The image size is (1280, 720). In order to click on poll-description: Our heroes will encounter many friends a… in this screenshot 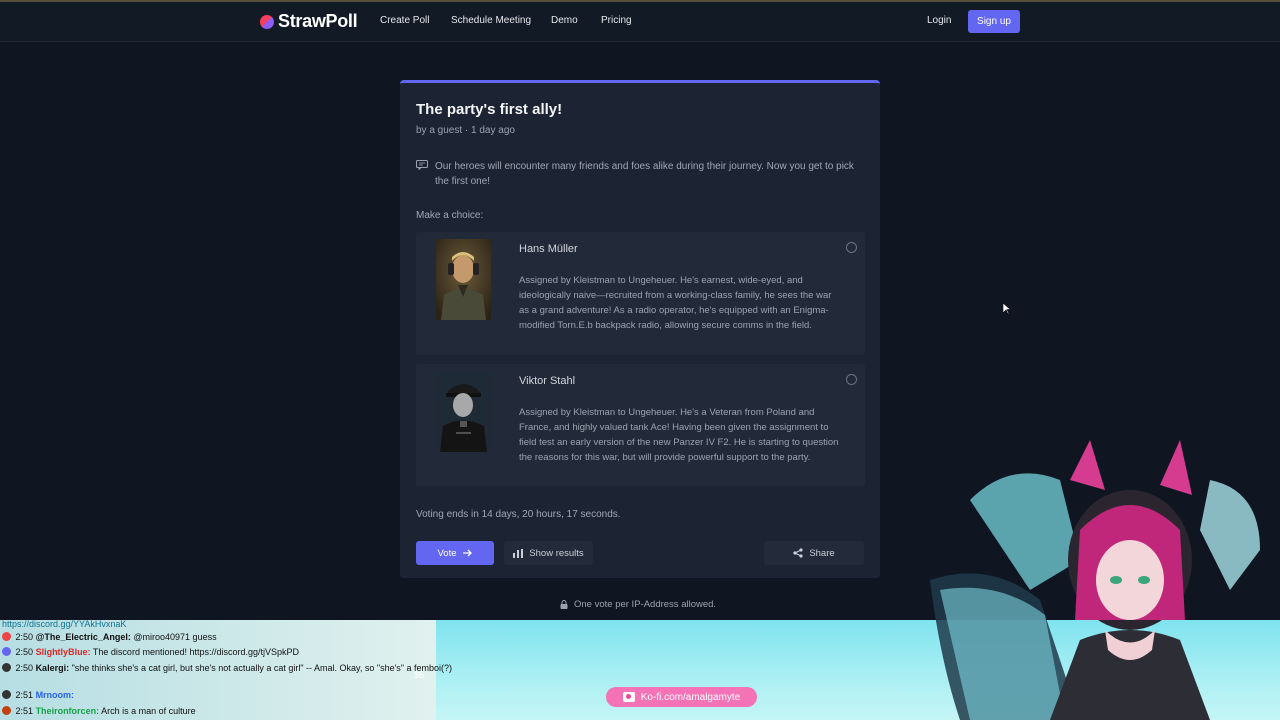, I will do `click(644, 174)`.